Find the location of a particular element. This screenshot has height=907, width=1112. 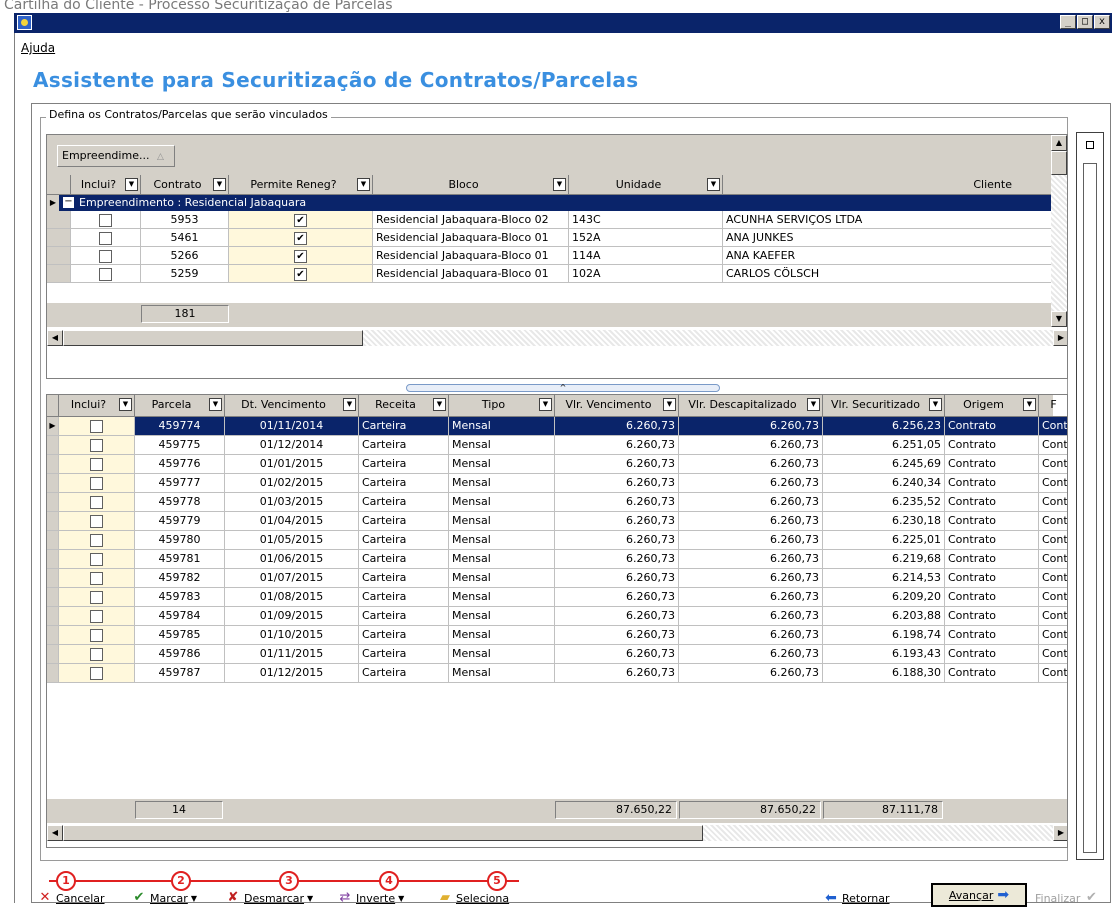

side-track is located at coordinates (1090, 508).